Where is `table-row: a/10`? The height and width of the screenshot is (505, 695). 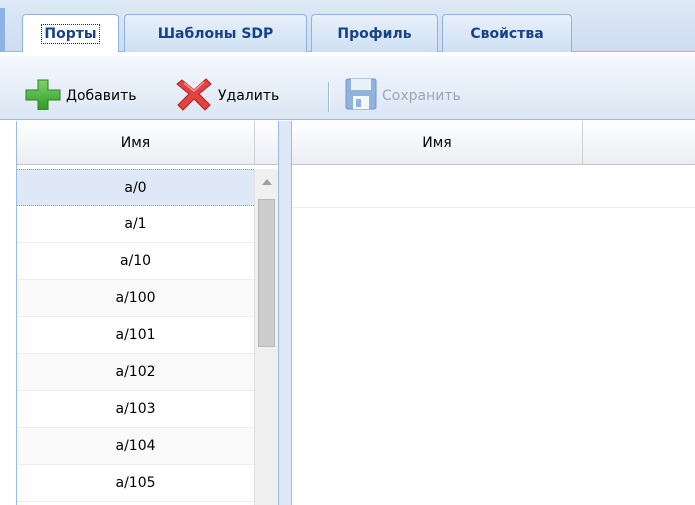 table-row: a/10 is located at coordinates (135, 261).